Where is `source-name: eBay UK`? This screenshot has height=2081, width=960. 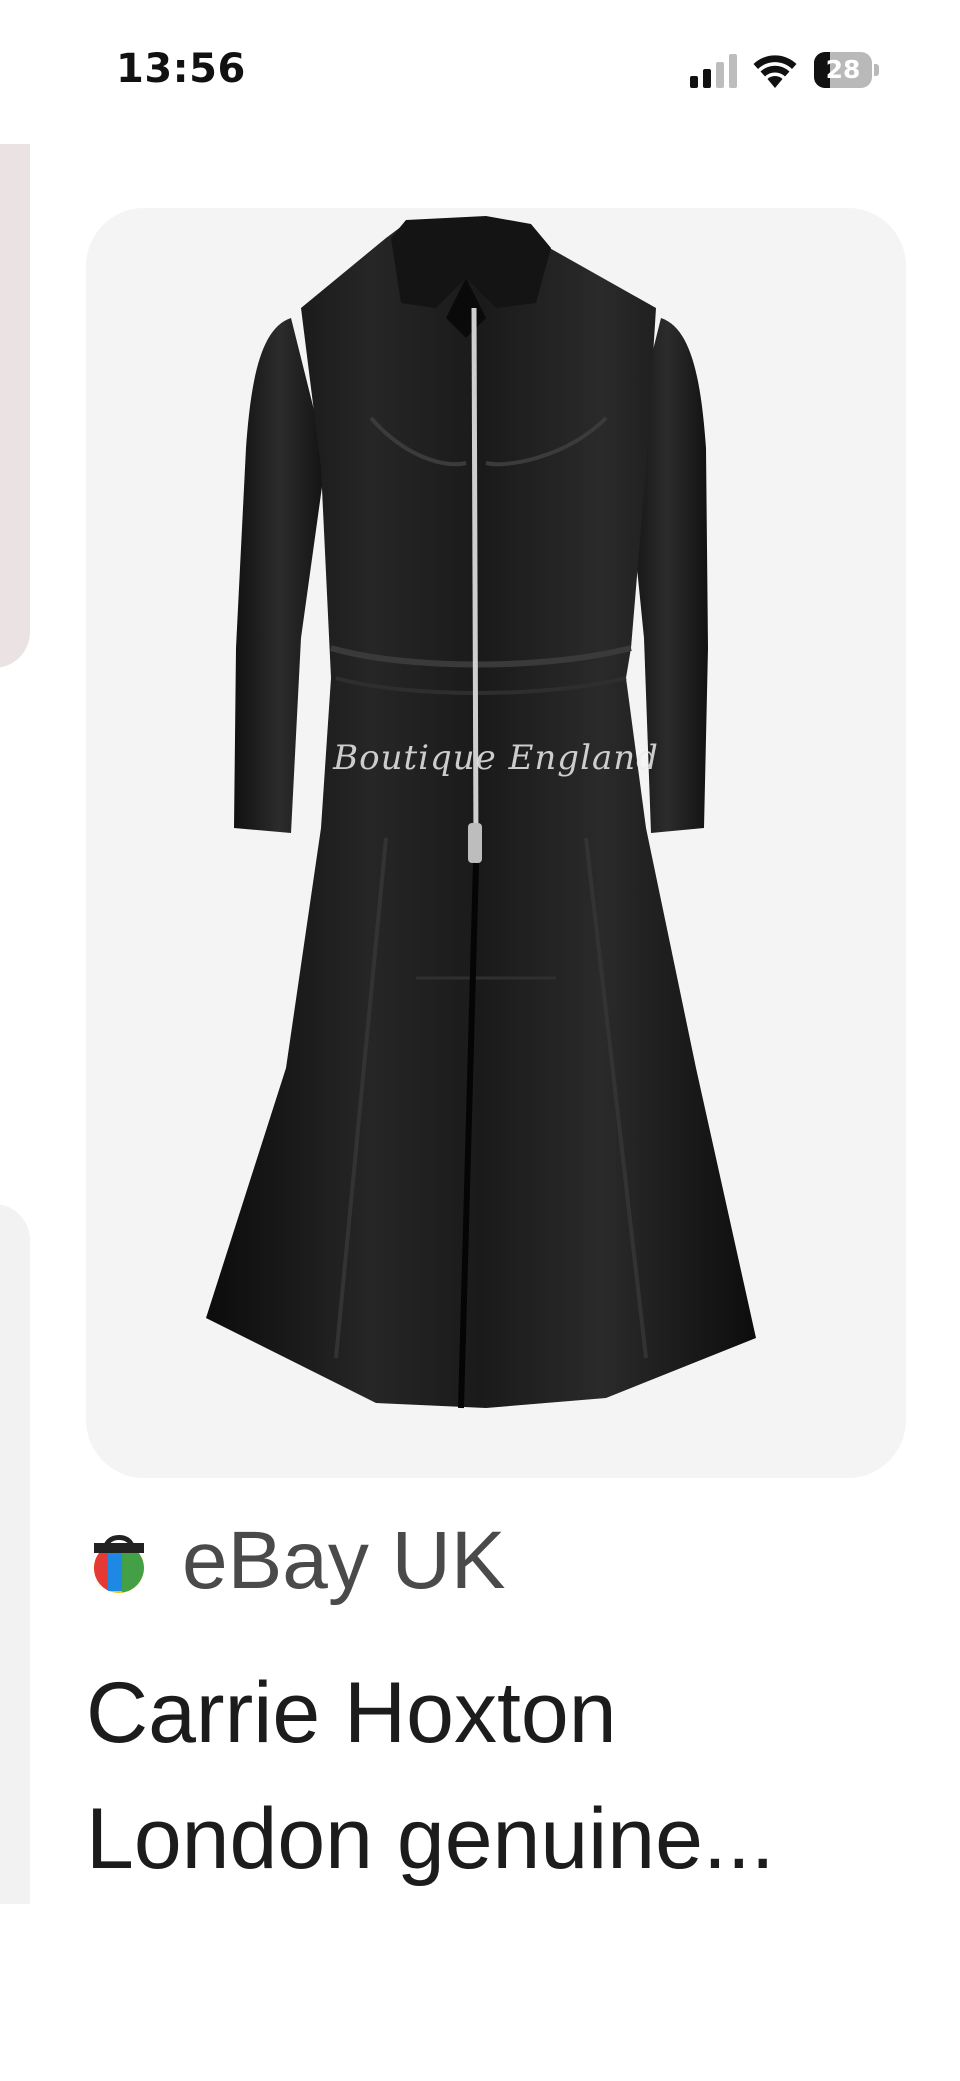
source-name: eBay UK is located at coordinates (344, 1561).